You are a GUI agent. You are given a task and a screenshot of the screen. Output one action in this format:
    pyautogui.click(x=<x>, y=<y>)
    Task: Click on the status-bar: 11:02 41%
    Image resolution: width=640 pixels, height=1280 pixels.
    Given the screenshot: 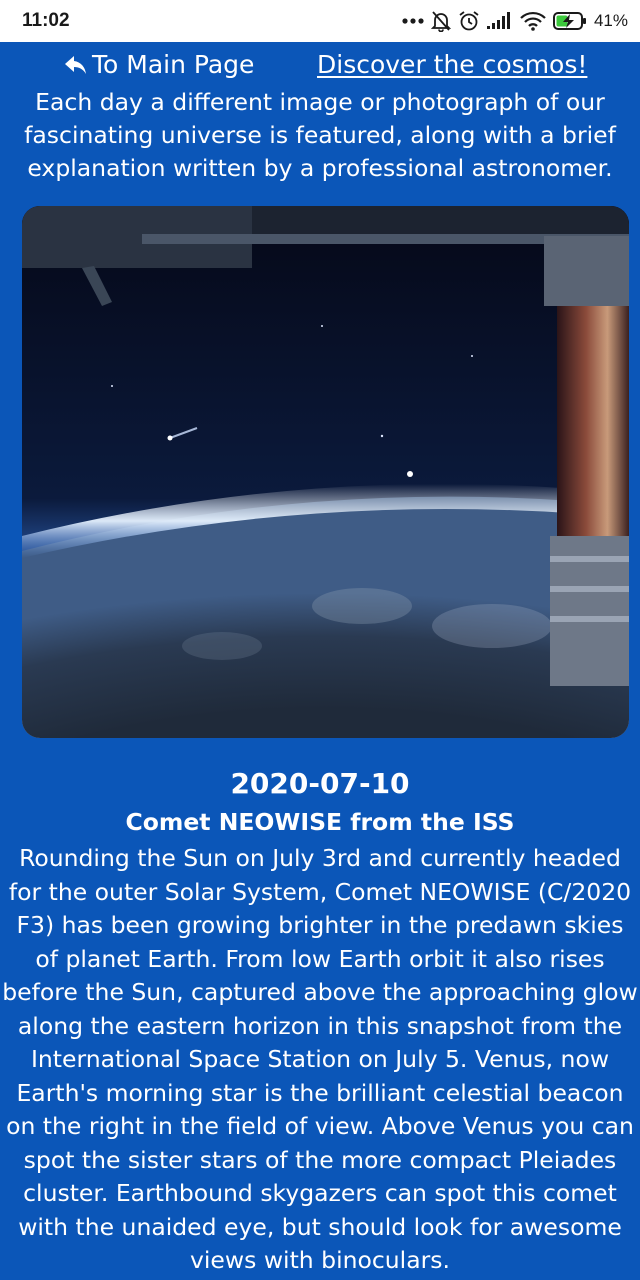 What is the action you would take?
    pyautogui.click(x=320, y=21)
    